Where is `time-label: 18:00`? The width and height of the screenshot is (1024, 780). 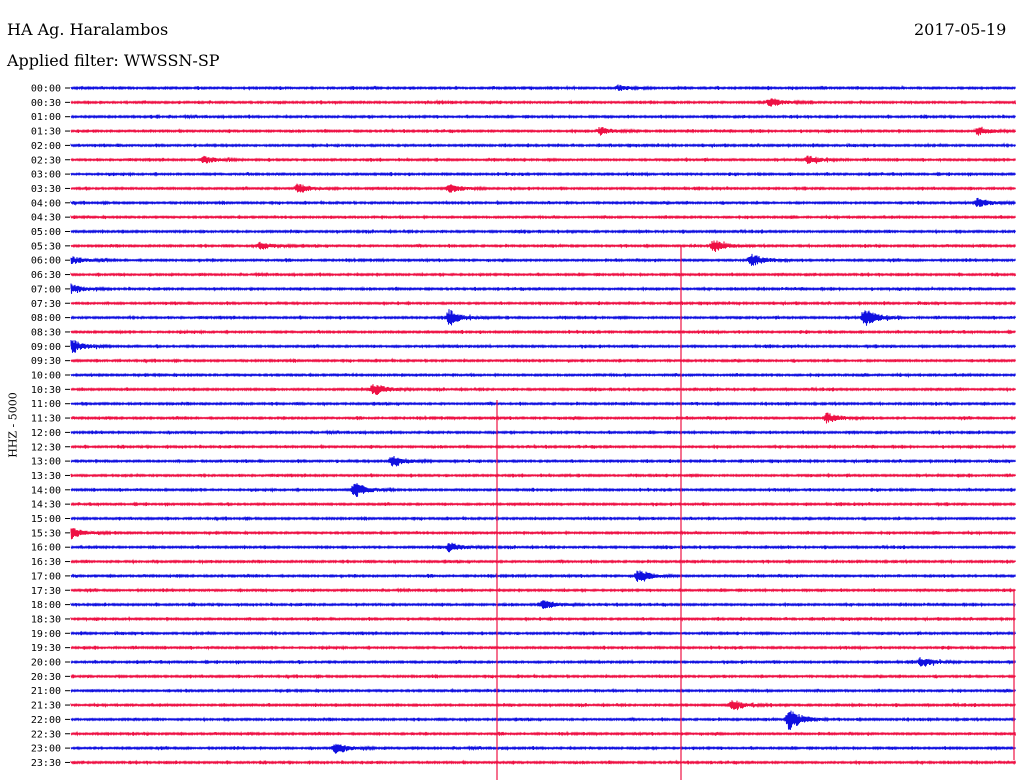
time-label: 18:00 is located at coordinates (46, 605).